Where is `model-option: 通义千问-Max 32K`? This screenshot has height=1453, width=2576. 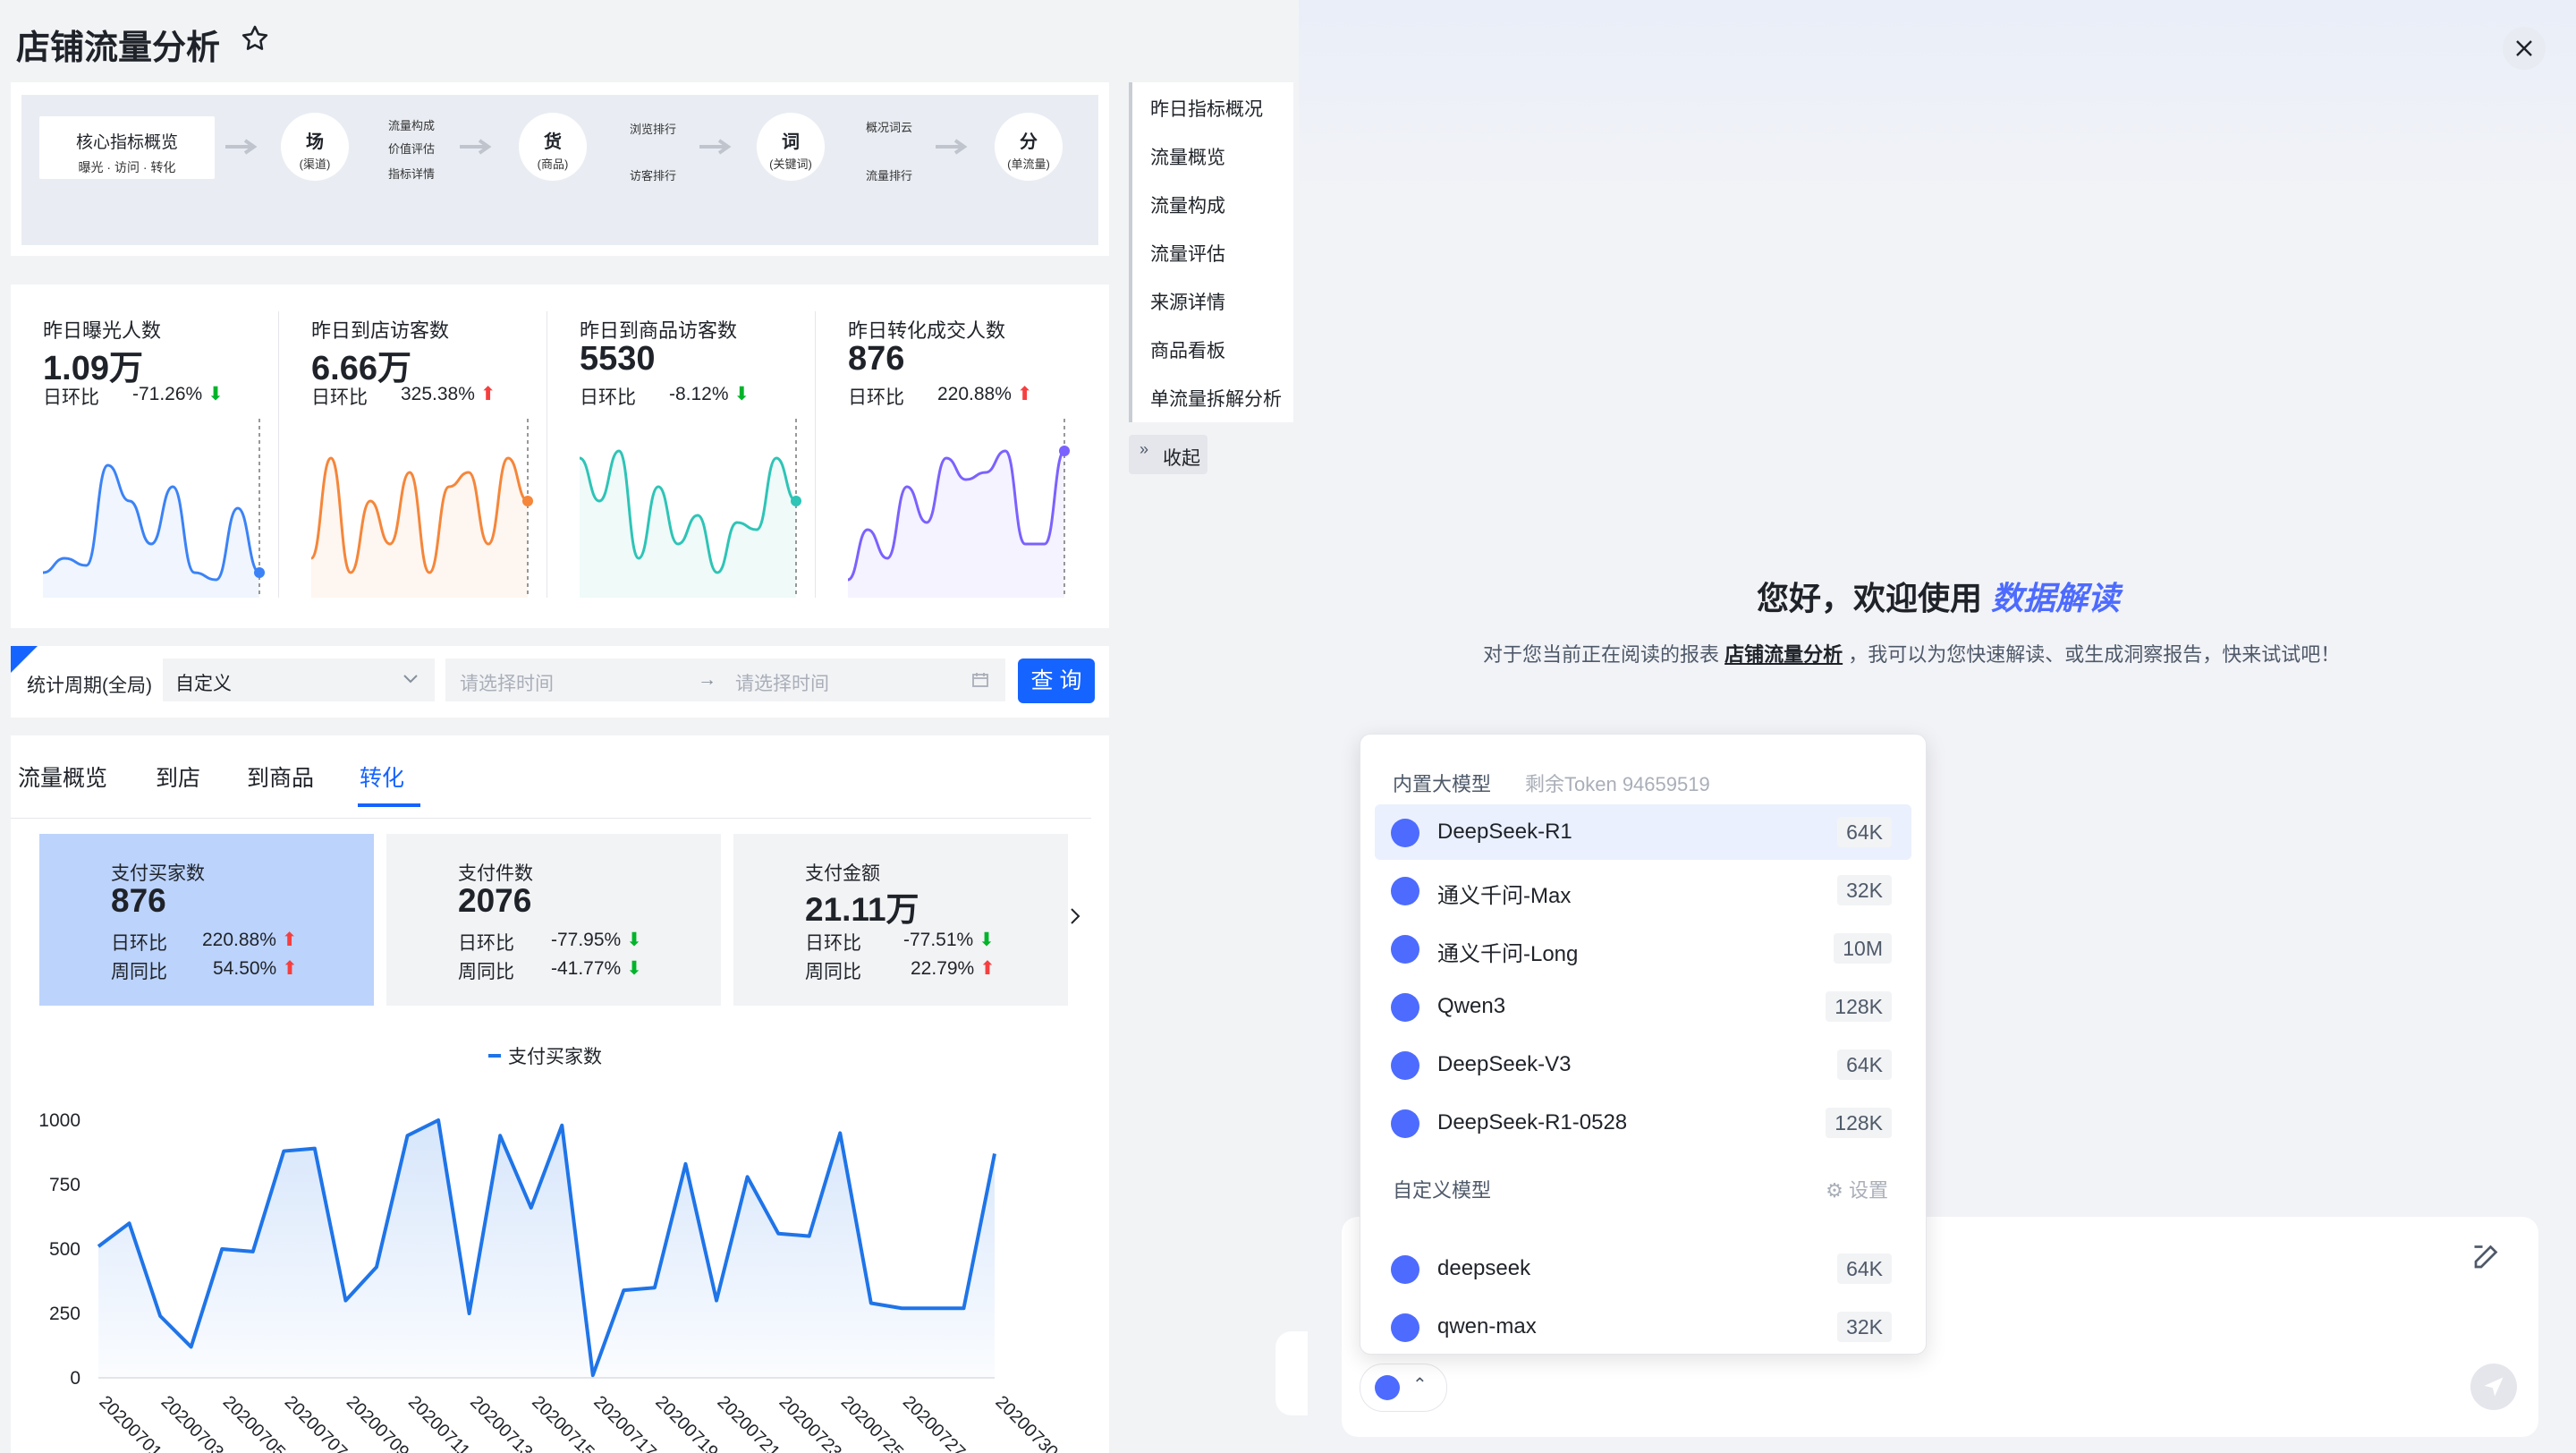
model-option: 通义千问-Max 32K is located at coordinates (1643, 890).